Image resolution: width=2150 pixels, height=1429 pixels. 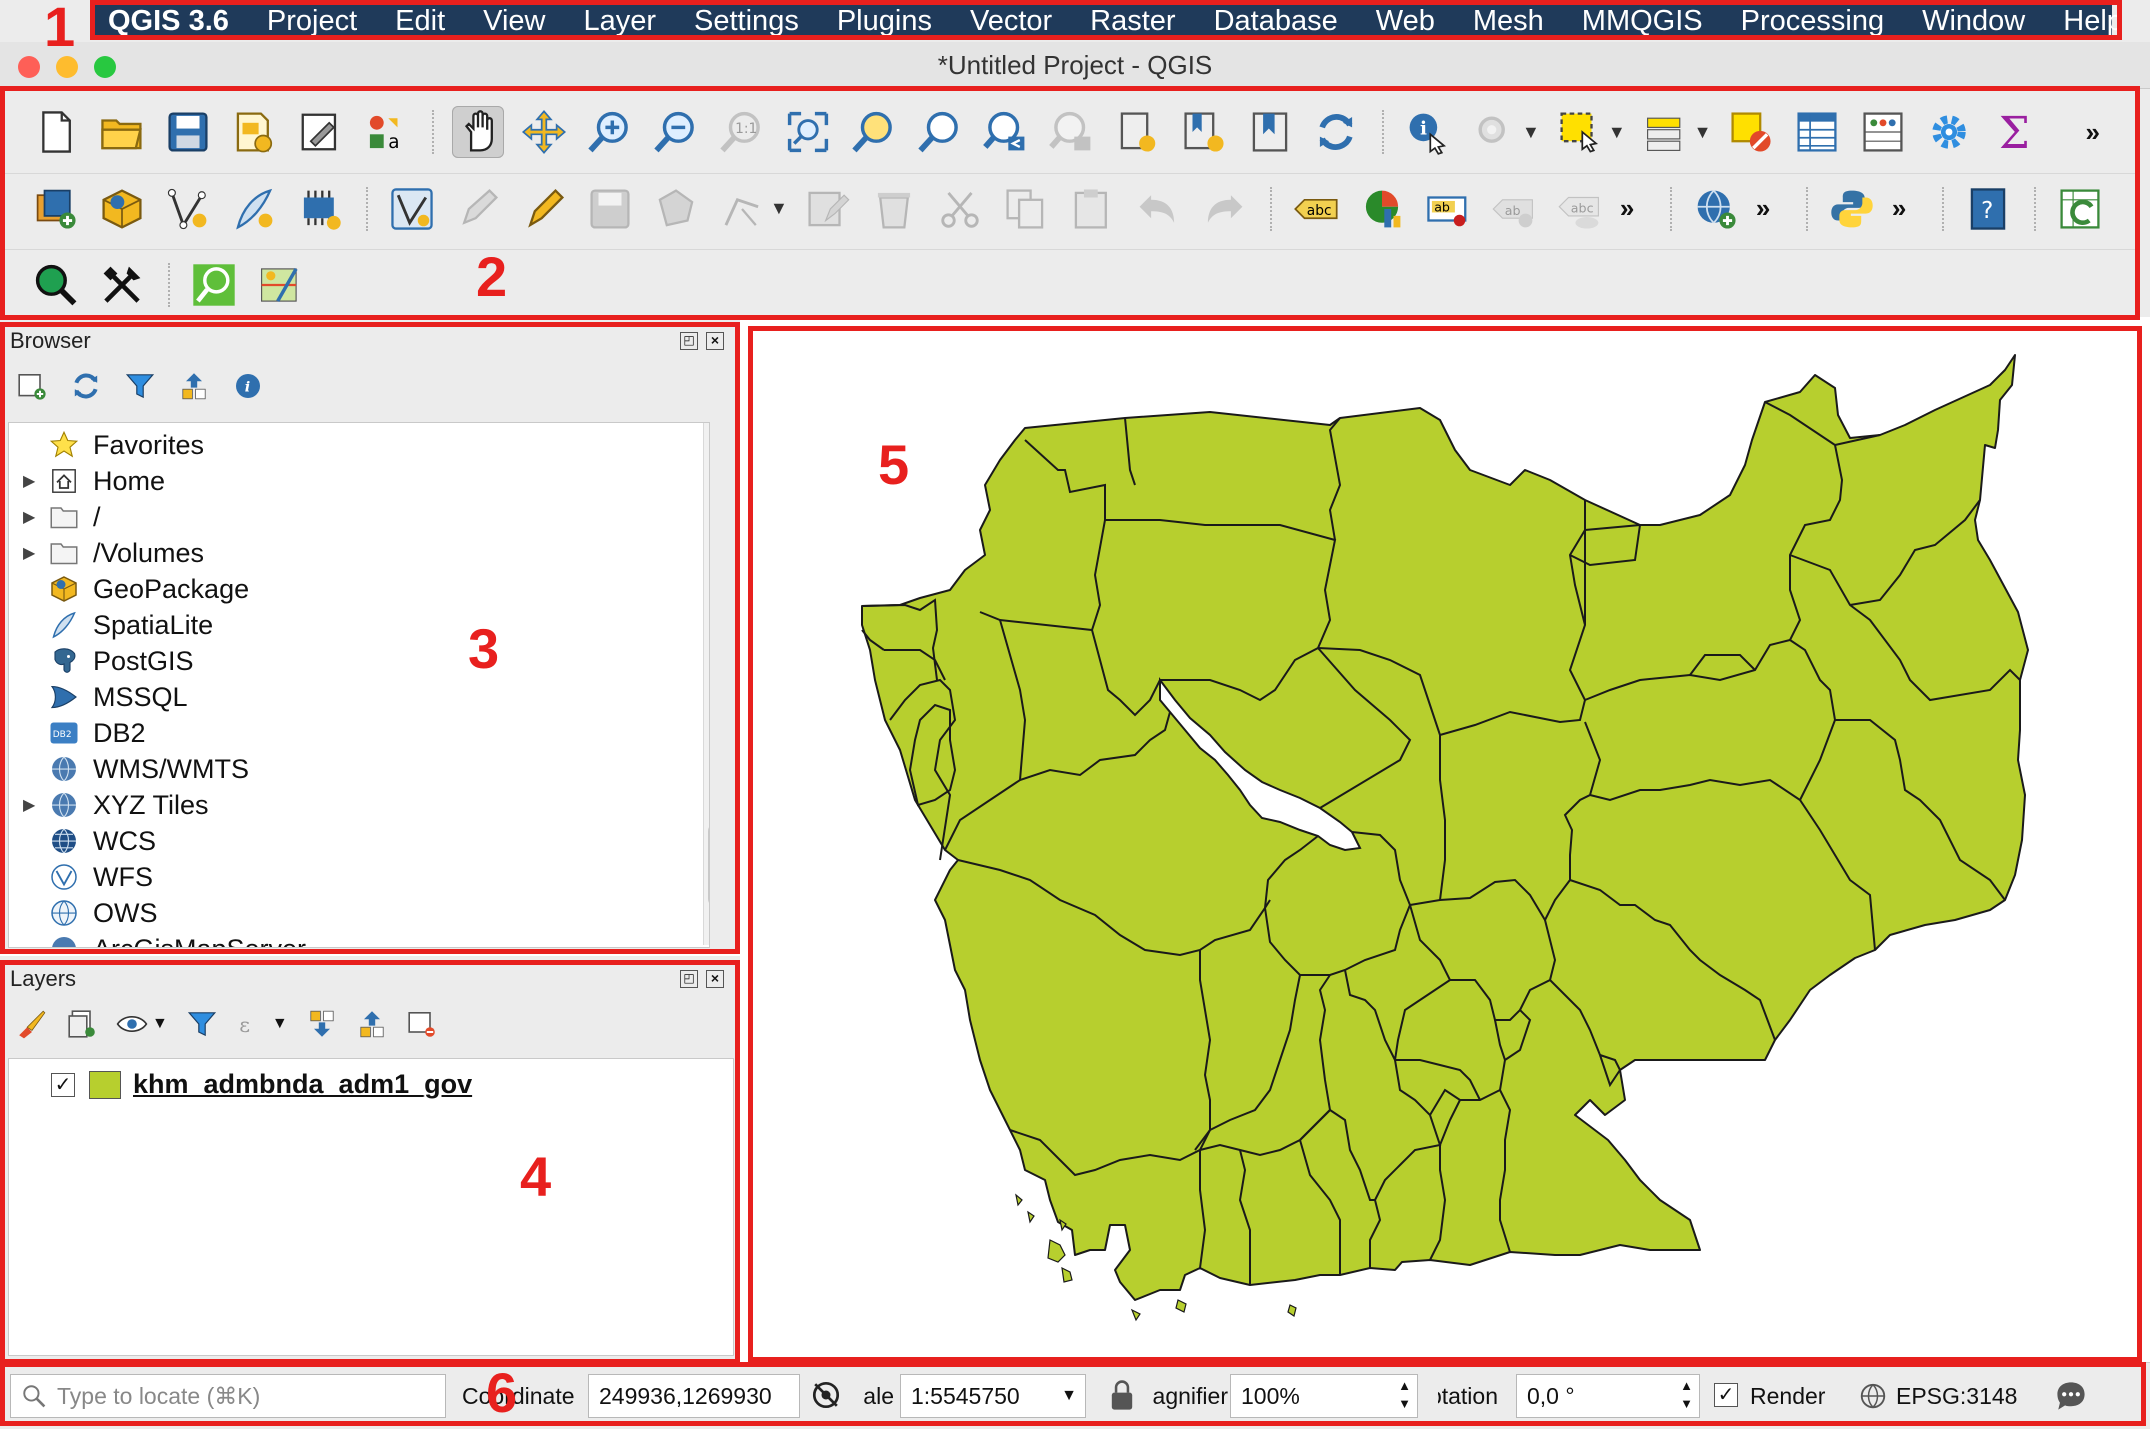 What do you see at coordinates (2080, 209) in the screenshot?
I see `plugin-reloader-icon` at bounding box center [2080, 209].